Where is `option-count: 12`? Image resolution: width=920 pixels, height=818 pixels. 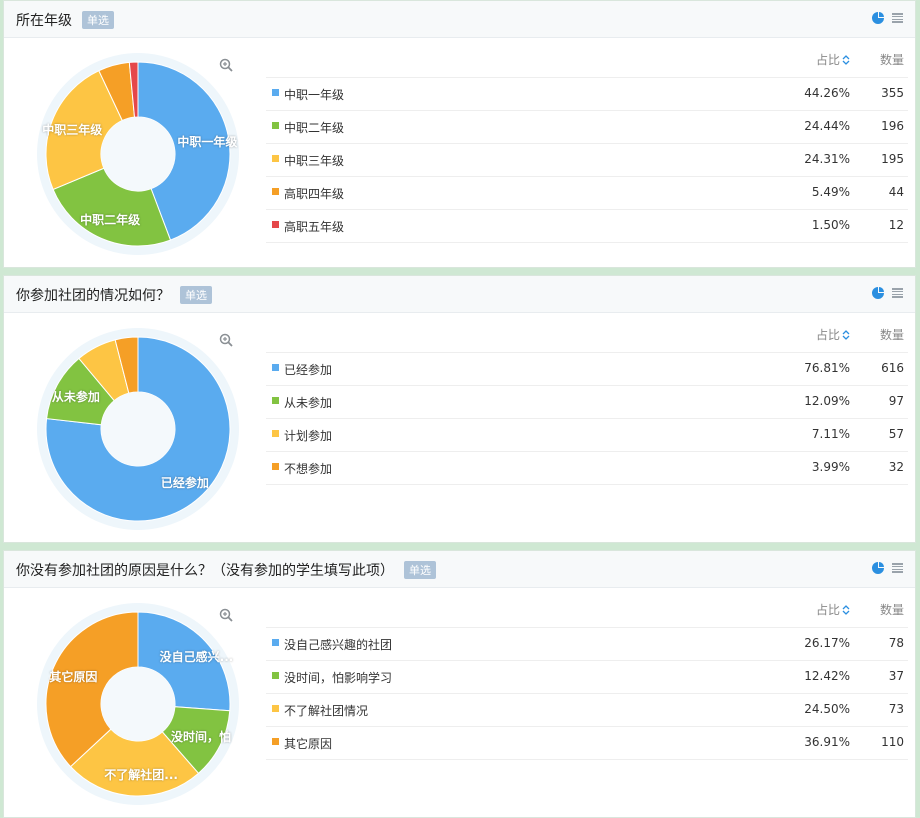
option-count: 12 is located at coordinates (896, 225).